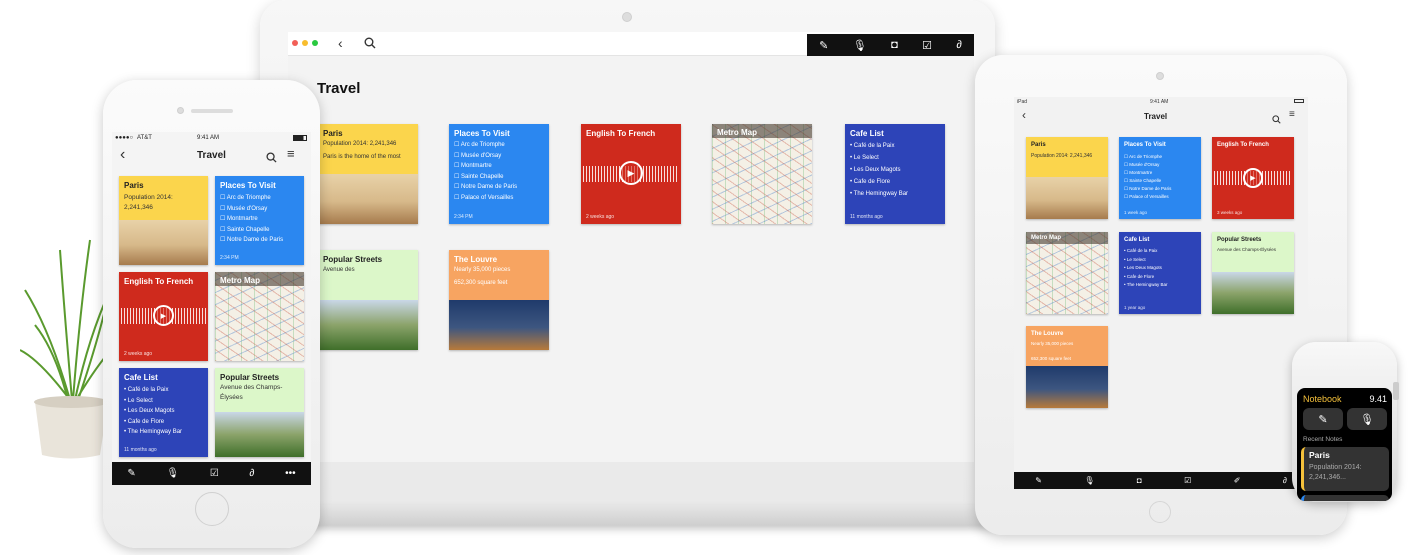  Describe the element at coordinates (1161, 101) in the screenshot. I see `status-bar: iPad 9:41 AM` at that location.